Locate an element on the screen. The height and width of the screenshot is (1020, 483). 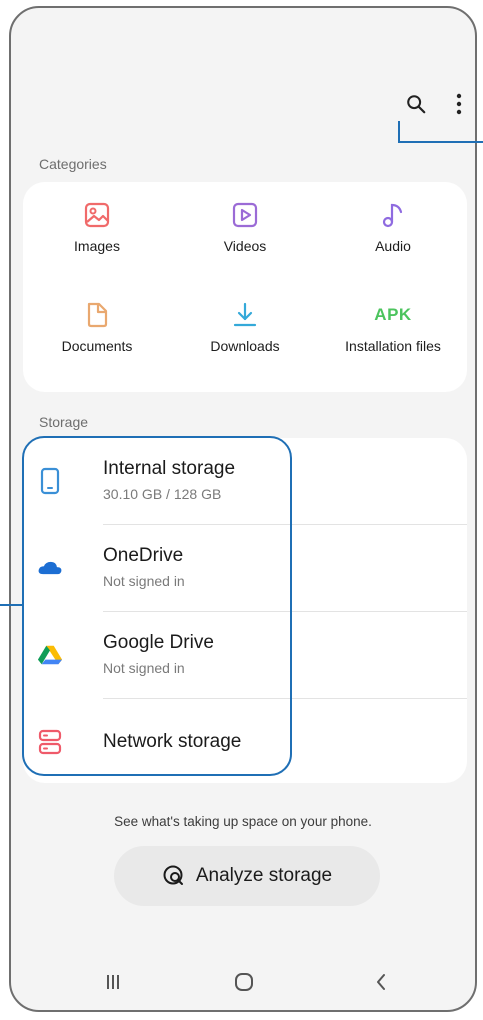
recents-icon is located at coordinates (113, 982).